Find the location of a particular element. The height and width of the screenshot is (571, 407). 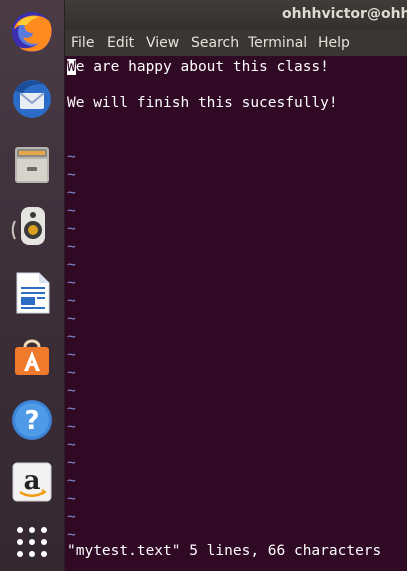

amazon-launcher: a is located at coordinates (32, 482).